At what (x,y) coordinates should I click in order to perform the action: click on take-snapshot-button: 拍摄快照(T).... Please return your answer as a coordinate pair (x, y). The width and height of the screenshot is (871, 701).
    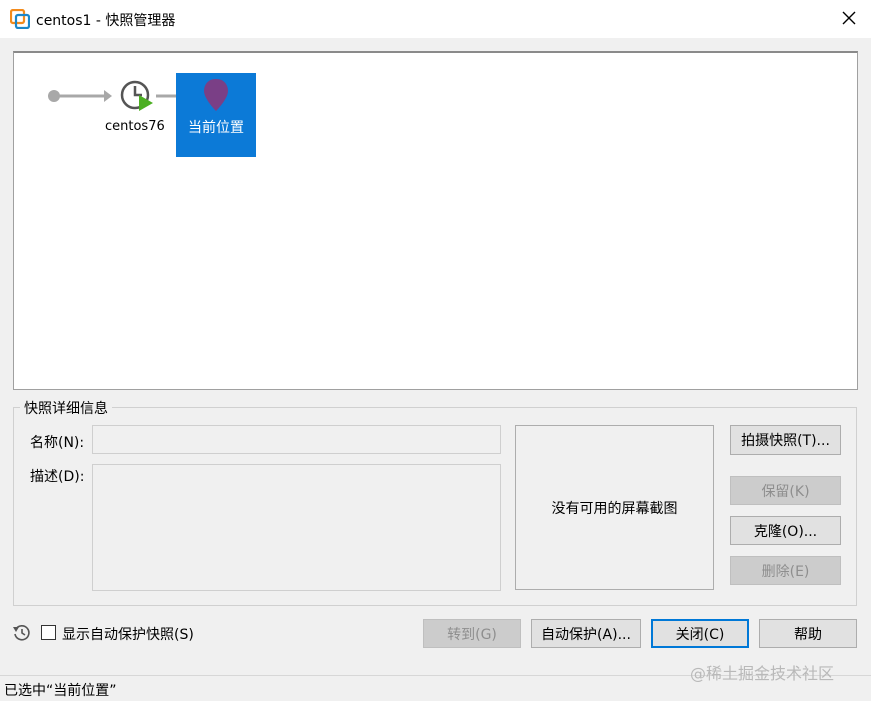
    Looking at the image, I should click on (785, 440).